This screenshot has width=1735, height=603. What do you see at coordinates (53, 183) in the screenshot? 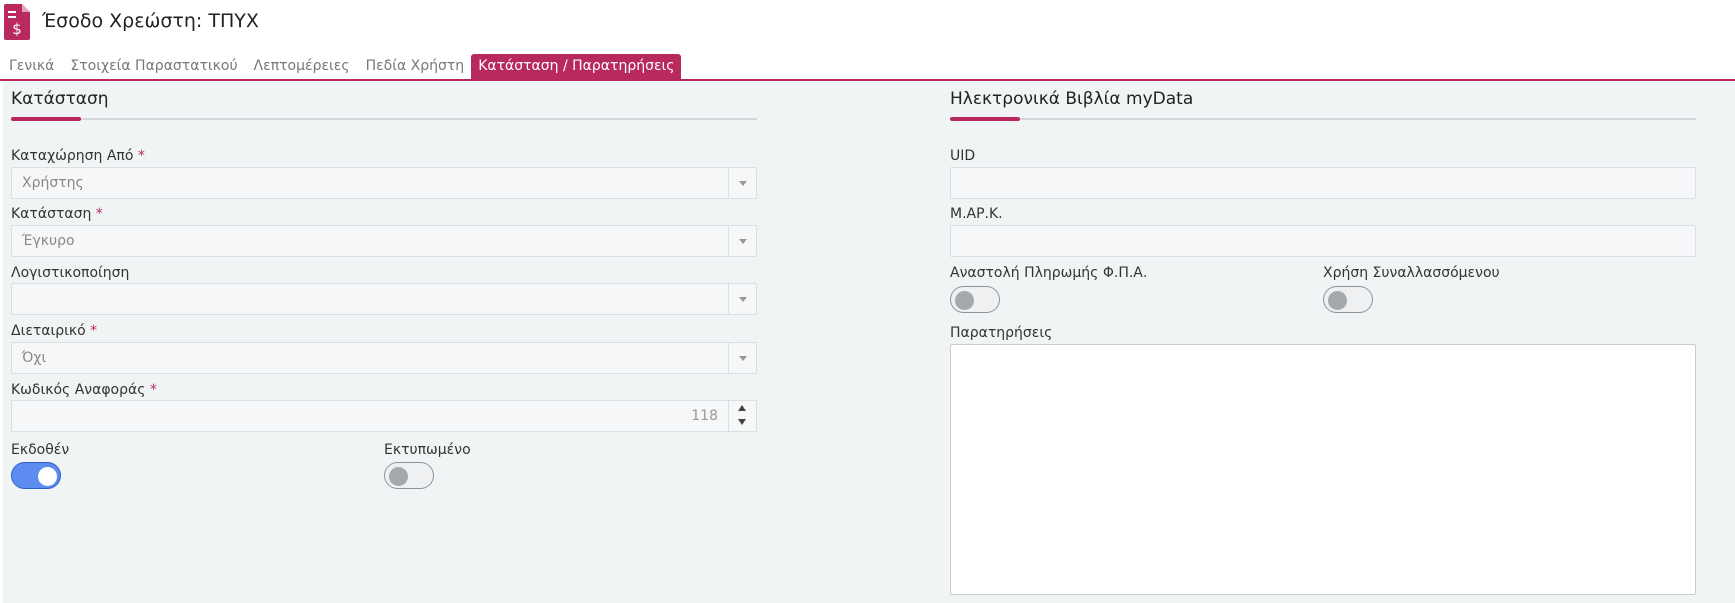
I see `entered-by-value: Χρήστης` at bounding box center [53, 183].